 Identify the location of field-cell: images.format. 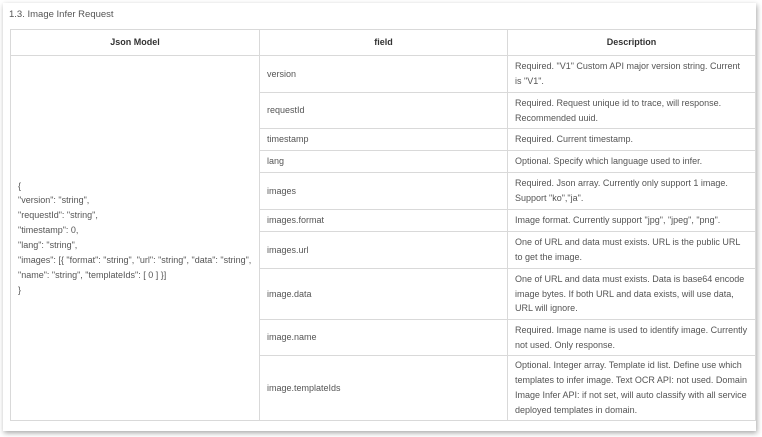
(383, 220).